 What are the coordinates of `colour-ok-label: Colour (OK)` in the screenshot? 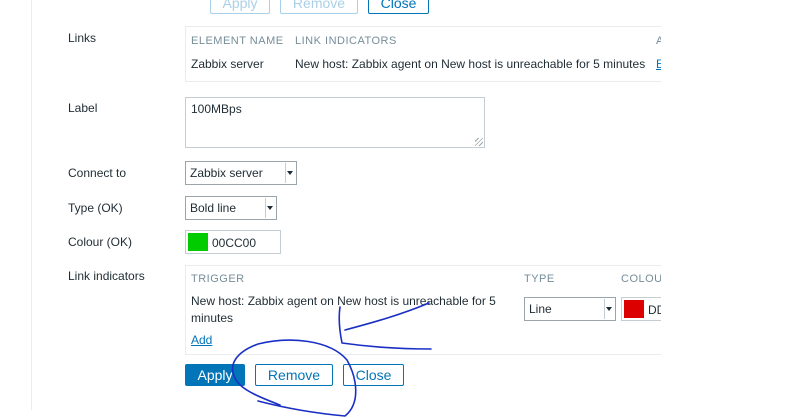 It's located at (100, 242).